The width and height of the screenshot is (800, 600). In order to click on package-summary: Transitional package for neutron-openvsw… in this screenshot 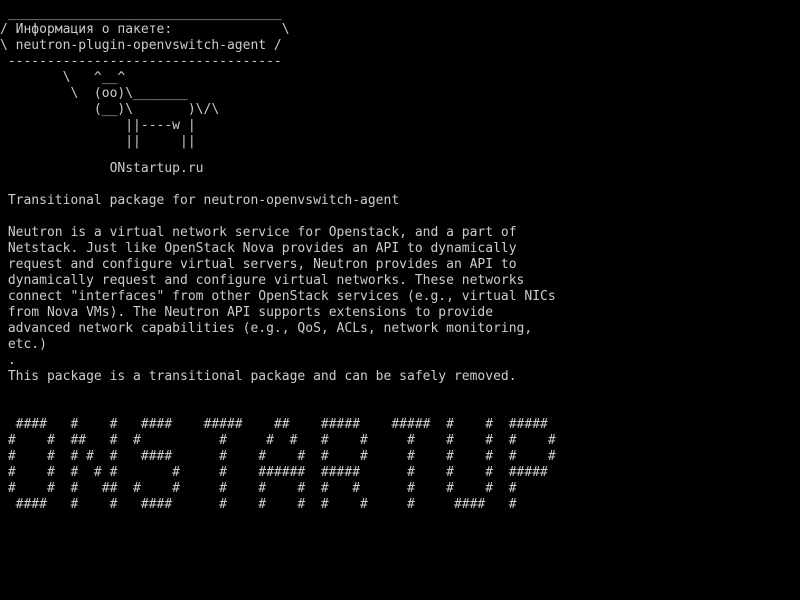, I will do `click(200, 200)`.